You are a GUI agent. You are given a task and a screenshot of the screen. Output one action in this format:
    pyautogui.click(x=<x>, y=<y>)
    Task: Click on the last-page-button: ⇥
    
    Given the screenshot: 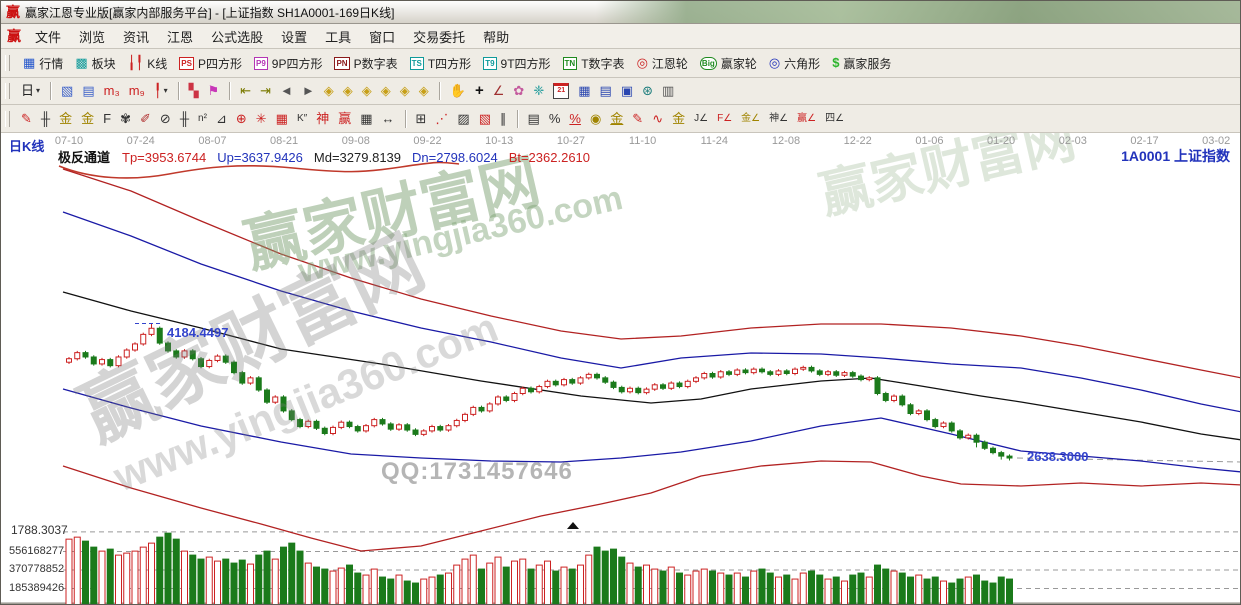 What is the action you would take?
    pyautogui.click(x=265, y=91)
    